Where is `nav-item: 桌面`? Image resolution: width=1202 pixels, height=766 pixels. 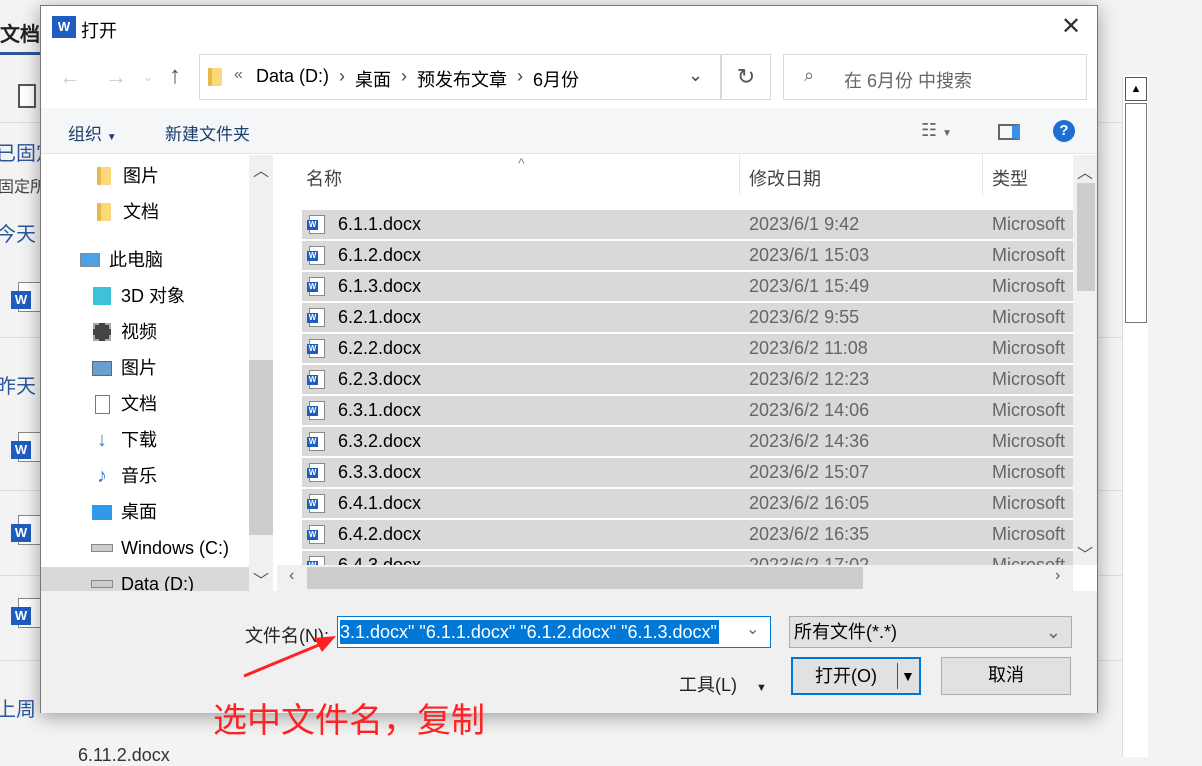
nav-item: 桌面 is located at coordinates (124, 512).